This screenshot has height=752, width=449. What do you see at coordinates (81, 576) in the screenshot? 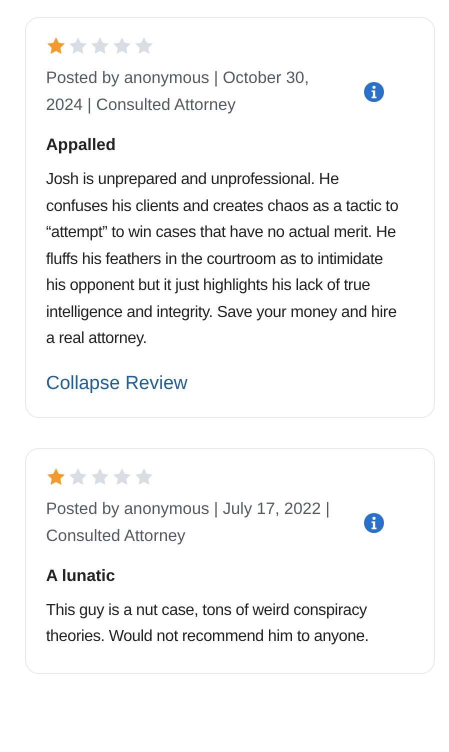
I see `review-title: A lunatic` at bounding box center [81, 576].